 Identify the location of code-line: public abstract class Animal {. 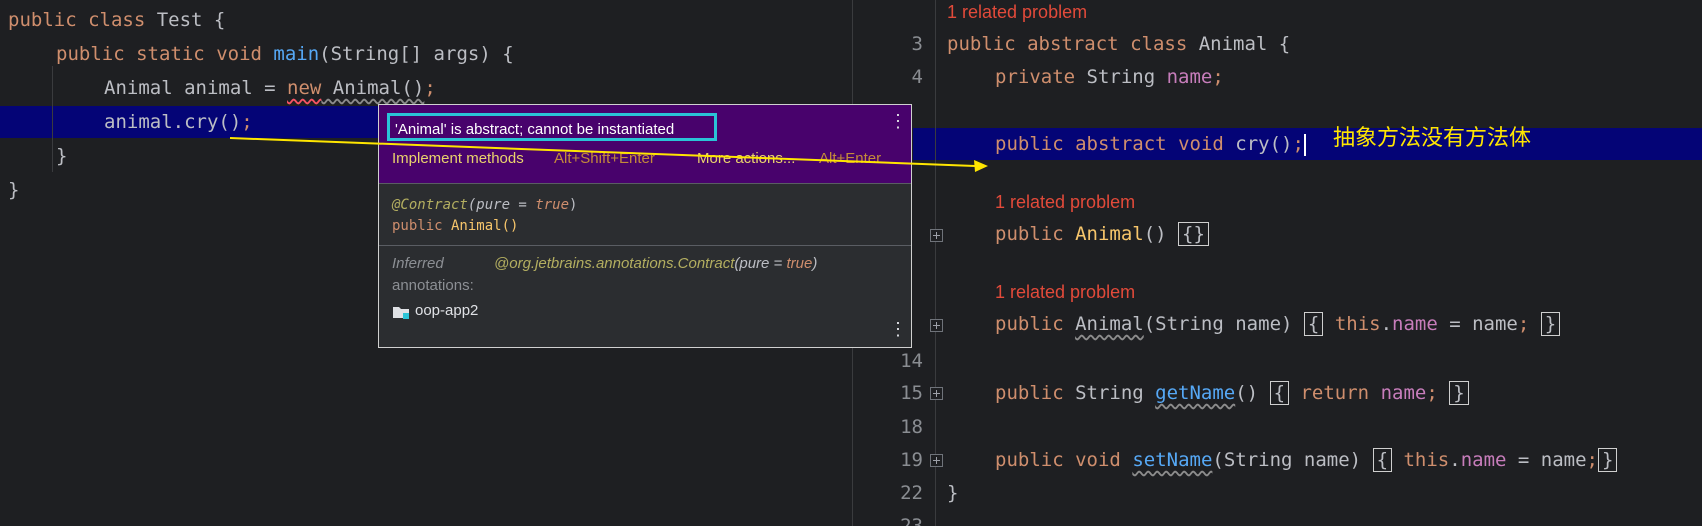
(1118, 44).